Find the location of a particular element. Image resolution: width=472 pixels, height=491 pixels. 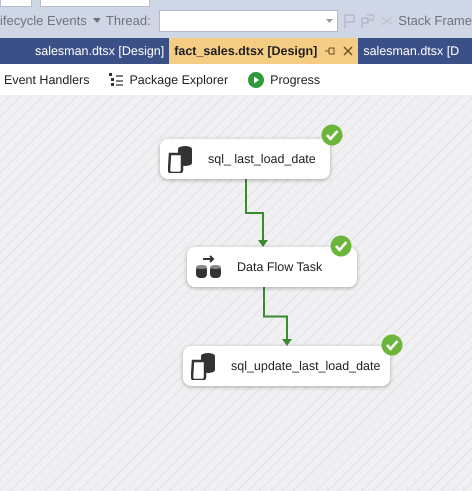

task-node: sql_update_last_load_date is located at coordinates (286, 366).